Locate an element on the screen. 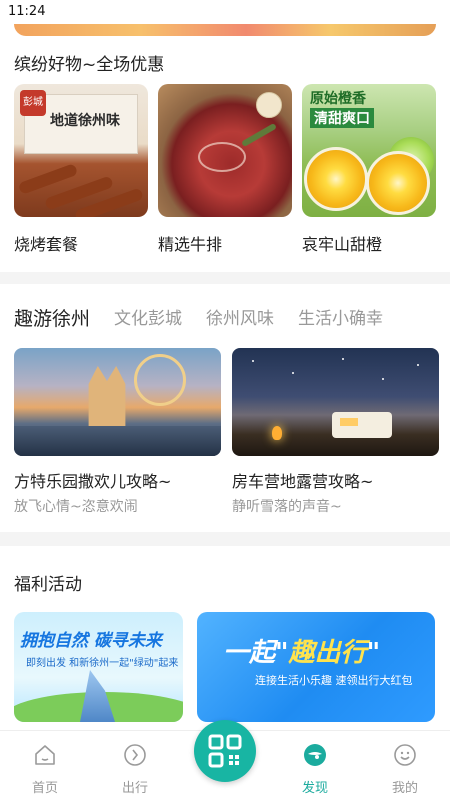 The height and width of the screenshot is (800, 450). ferris-wheel-shape is located at coordinates (160, 380).